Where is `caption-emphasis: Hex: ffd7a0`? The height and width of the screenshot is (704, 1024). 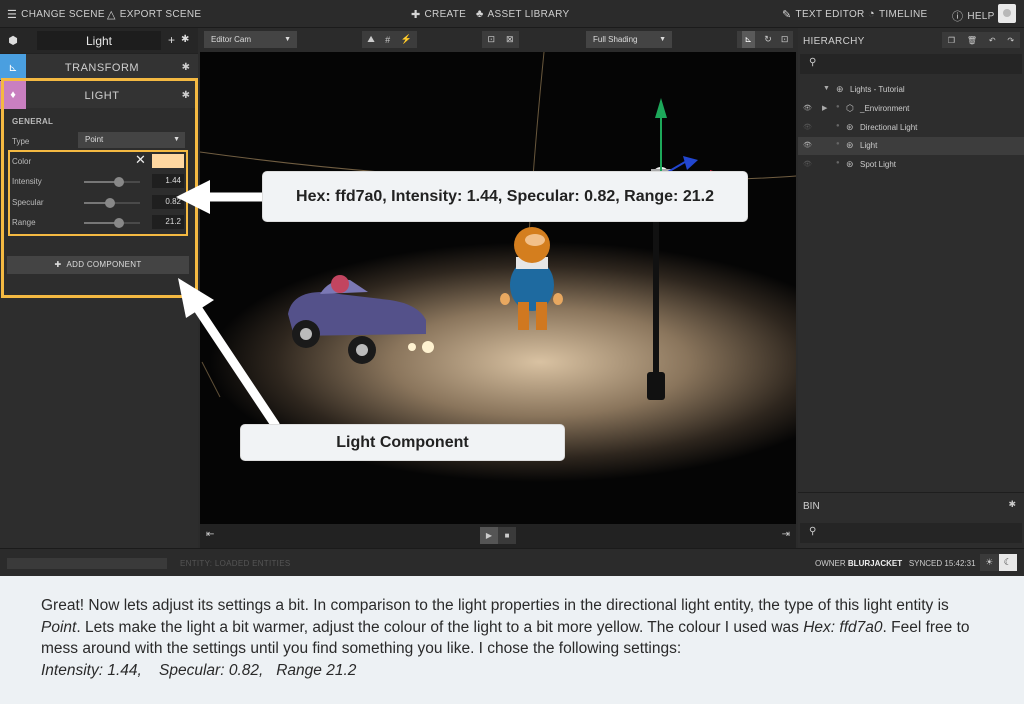
caption-emphasis: Hex: ffd7a0 is located at coordinates (843, 627).